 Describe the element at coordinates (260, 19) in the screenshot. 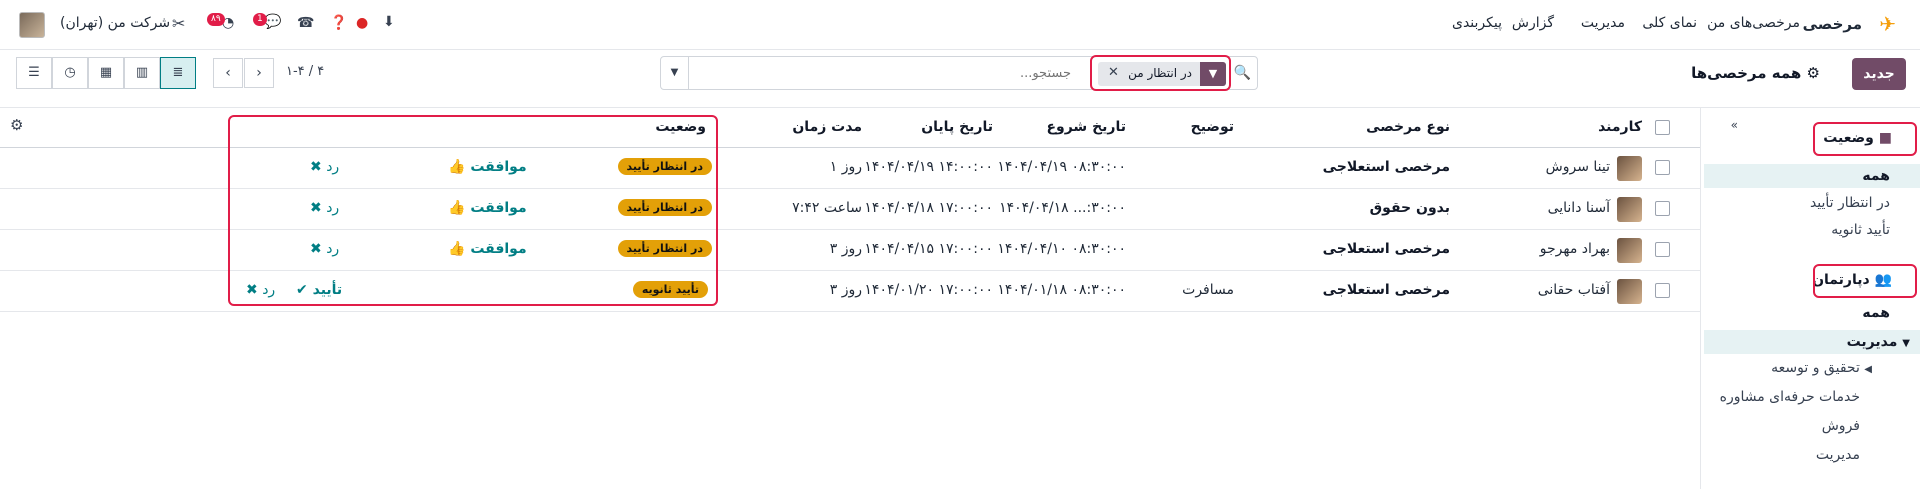

I see `chat-badge: 1` at that location.